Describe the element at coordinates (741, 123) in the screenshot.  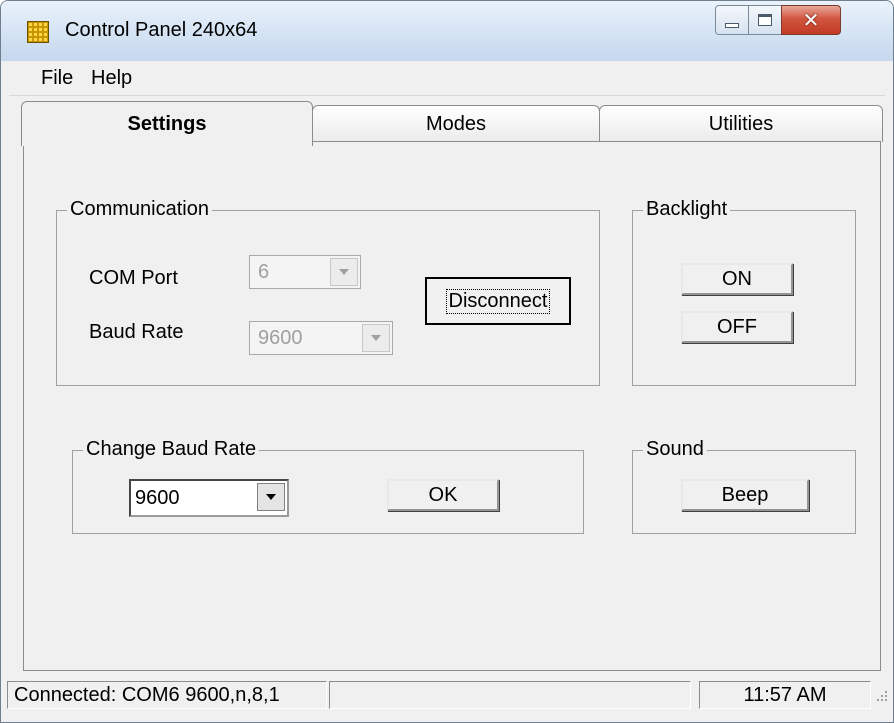
I see `tab-utilities: Utilities` at that location.